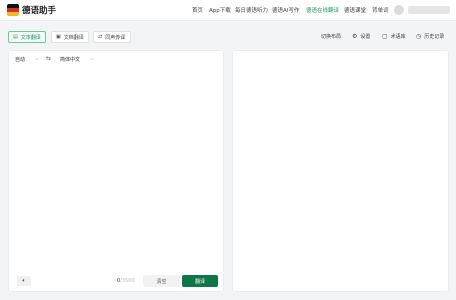  What do you see at coordinates (115, 37) in the screenshot?
I see `tab-label: 同声传译` at bounding box center [115, 37].